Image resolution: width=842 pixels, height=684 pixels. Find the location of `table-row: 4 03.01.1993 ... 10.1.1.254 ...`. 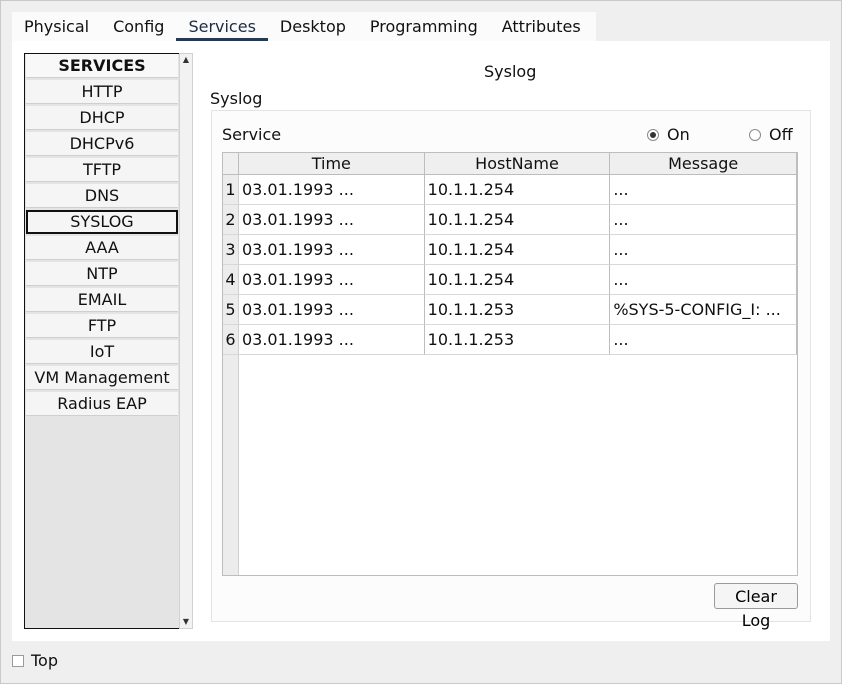

table-row: 4 03.01.1993 ... 10.1.1.254 ... is located at coordinates (510, 280).